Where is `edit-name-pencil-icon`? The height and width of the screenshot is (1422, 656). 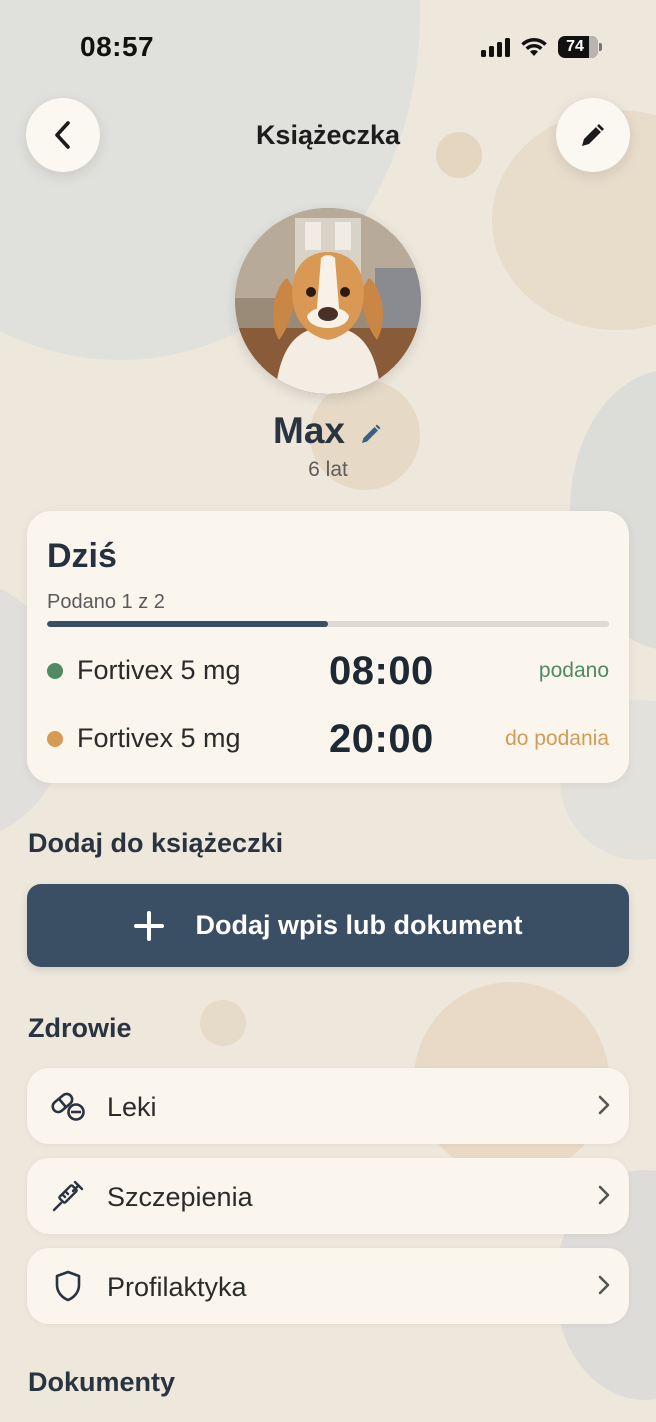
edit-name-pencil-icon is located at coordinates (371, 434).